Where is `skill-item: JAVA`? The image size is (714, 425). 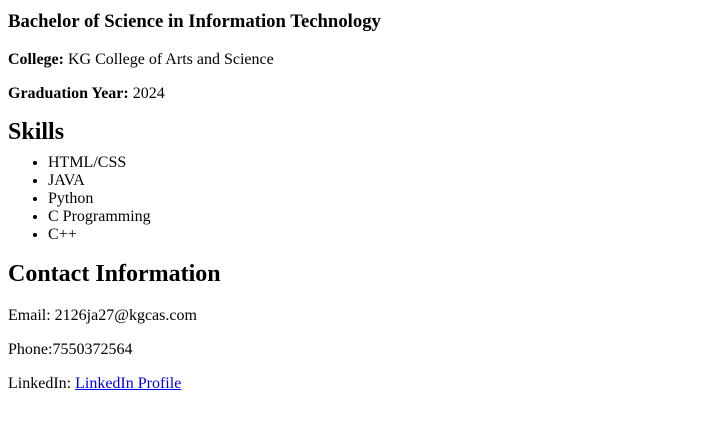
skill-item: JAVA is located at coordinates (377, 181).